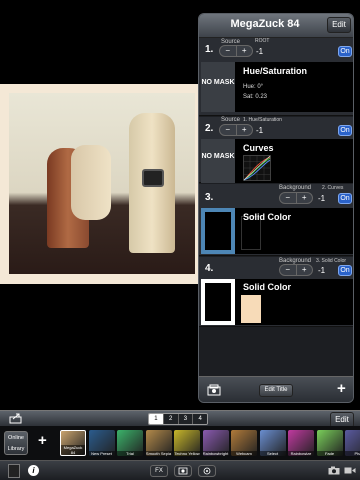 The width and height of the screenshot is (360, 480). I want to click on preset-name: Webcam, so click(244, 453).